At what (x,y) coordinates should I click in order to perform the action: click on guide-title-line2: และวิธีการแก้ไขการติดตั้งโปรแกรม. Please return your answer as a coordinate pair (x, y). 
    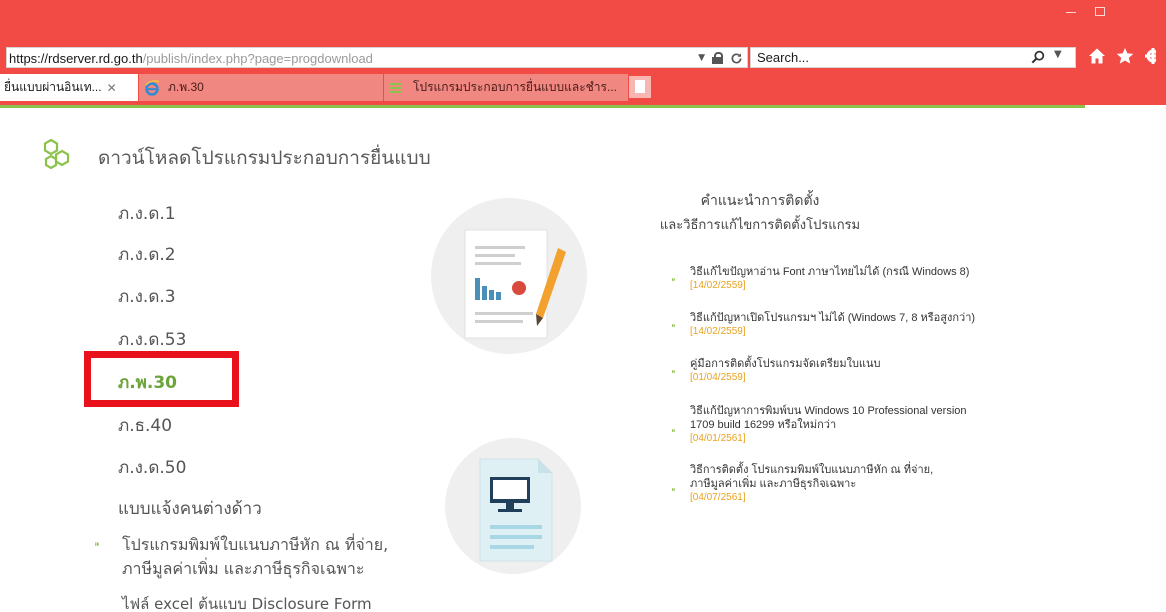
    Looking at the image, I should click on (760, 225).